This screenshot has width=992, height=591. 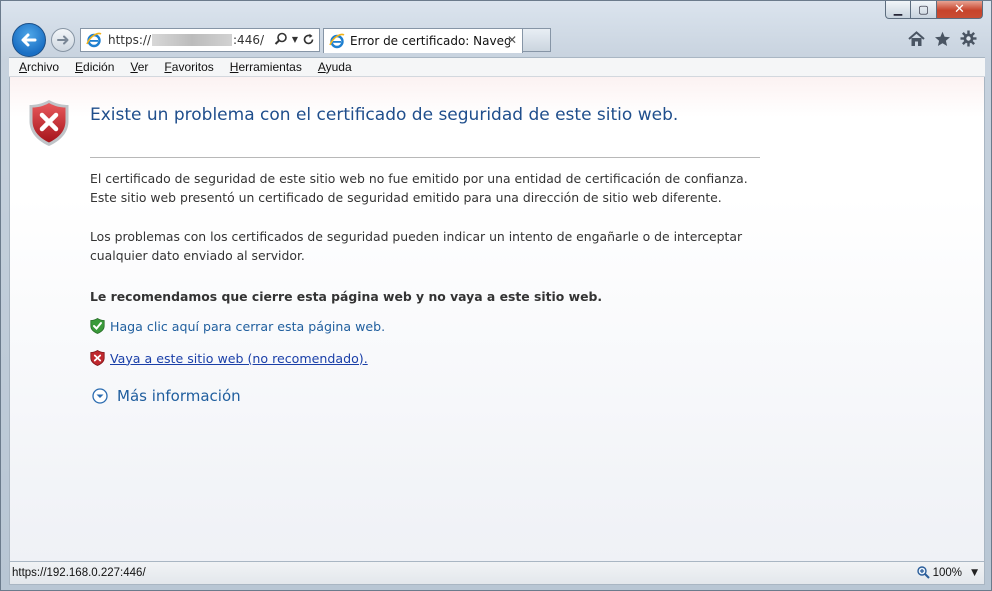 I want to click on toolbar-right, so click(x=942, y=38).